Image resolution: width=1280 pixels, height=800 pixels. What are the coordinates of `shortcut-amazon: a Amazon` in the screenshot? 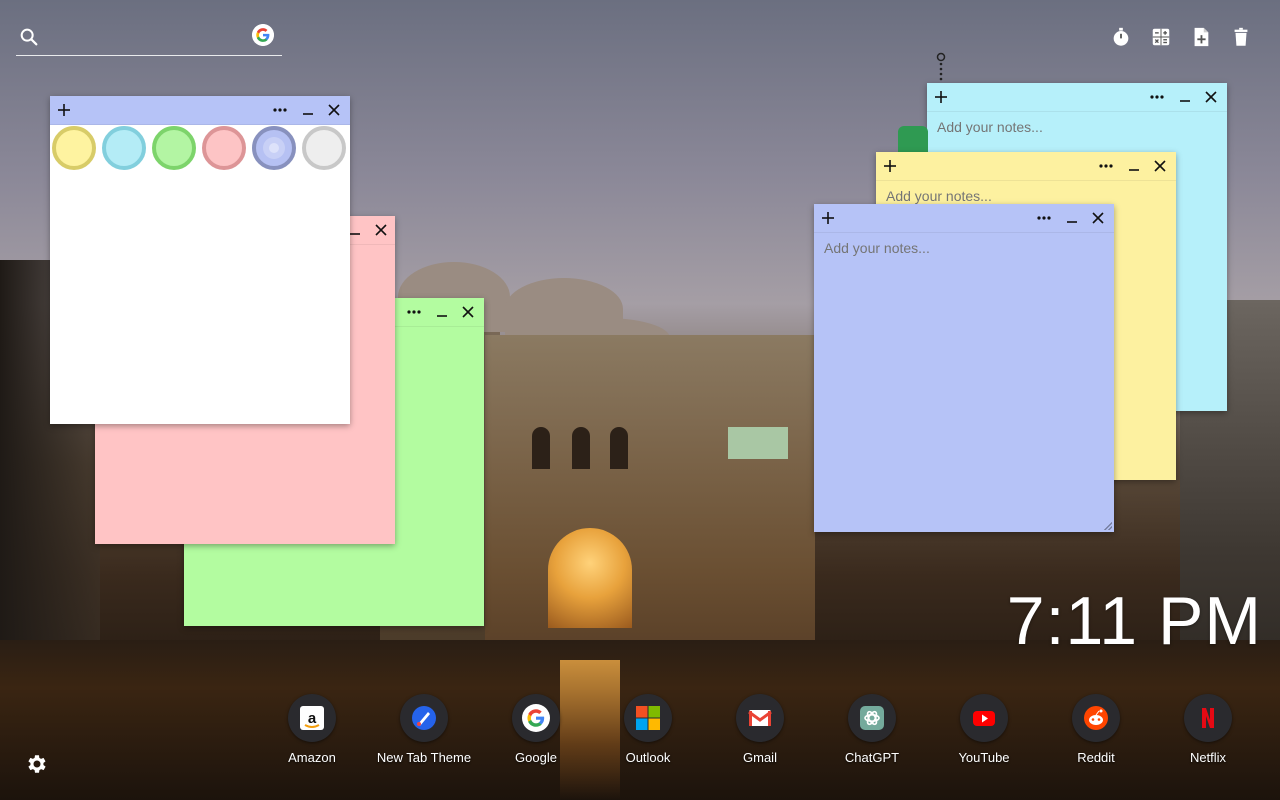 It's located at (312, 729).